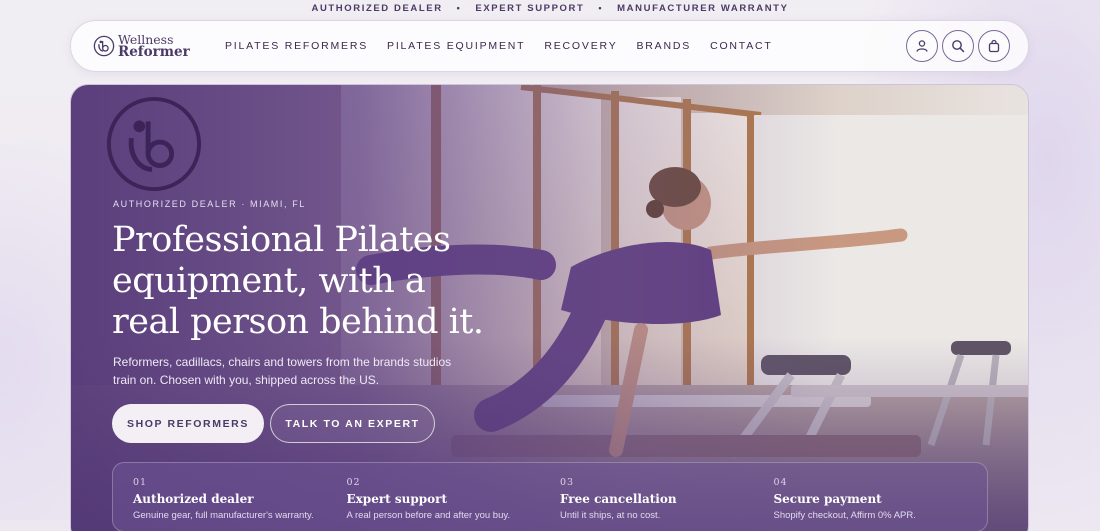 The image size is (1100, 531). I want to click on account-button, so click(922, 46).